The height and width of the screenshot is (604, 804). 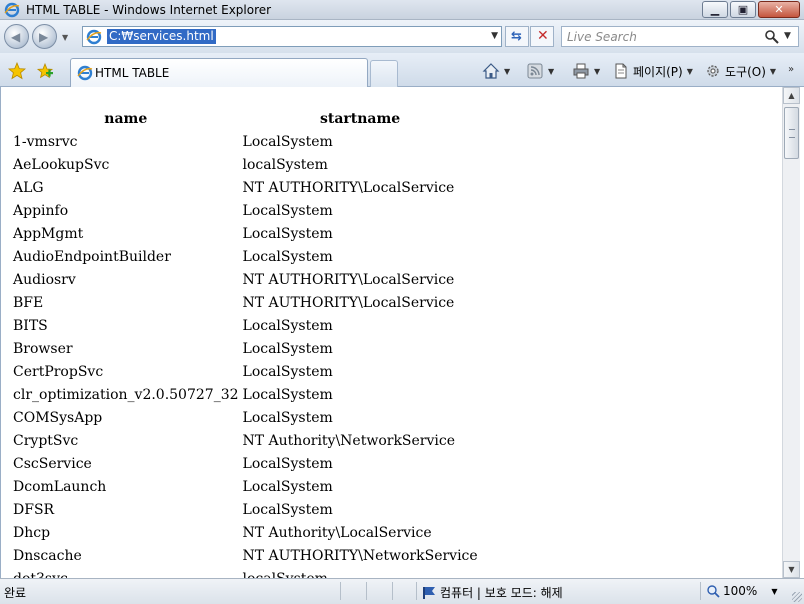 I want to click on security-zone: 컴퓨터 | 보호 모드: 해제, so click(x=492, y=592).